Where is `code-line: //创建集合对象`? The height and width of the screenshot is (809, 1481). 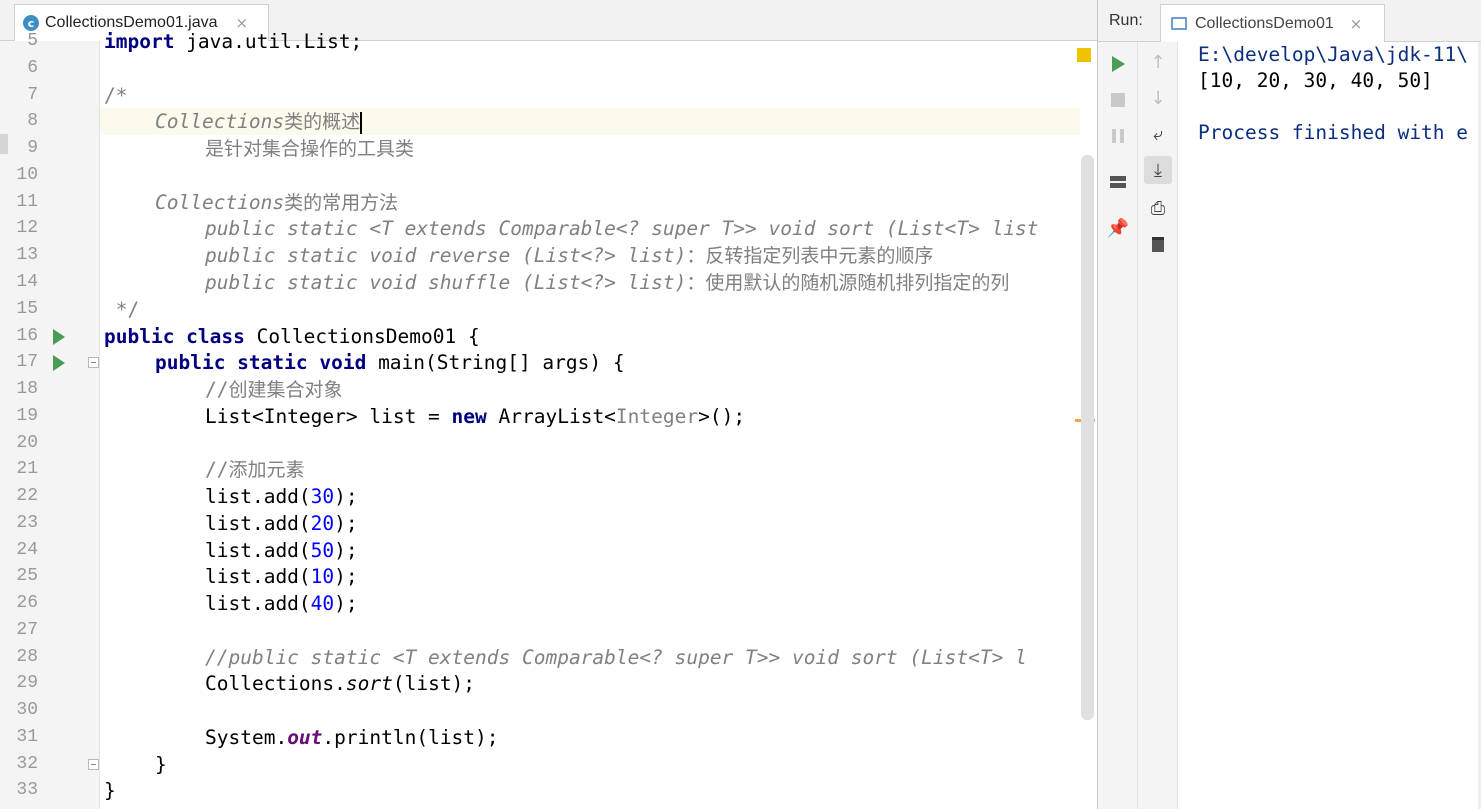
code-line: //创建集合对象 is located at coordinates (274, 389).